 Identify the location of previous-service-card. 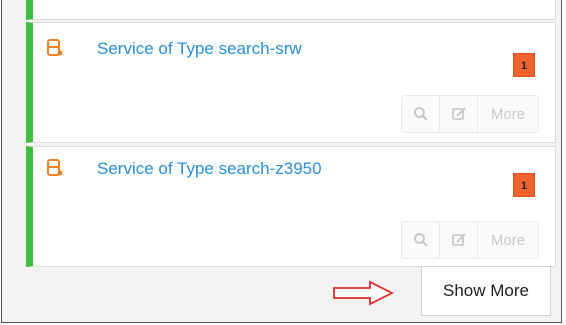
(291, 10).